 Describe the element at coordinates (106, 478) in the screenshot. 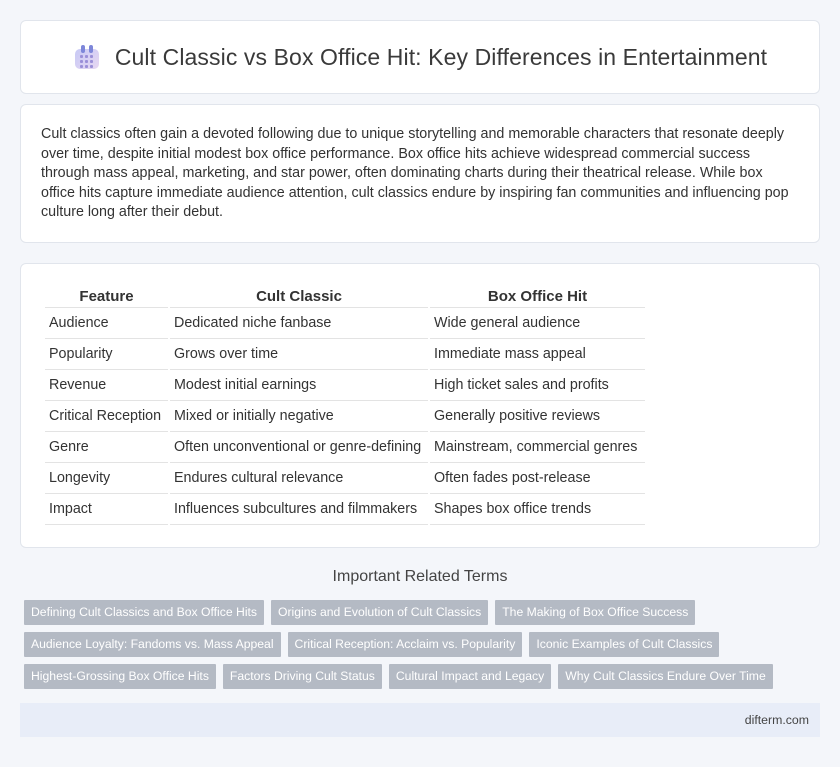

I see `table-cell-feature: Longevity` at that location.